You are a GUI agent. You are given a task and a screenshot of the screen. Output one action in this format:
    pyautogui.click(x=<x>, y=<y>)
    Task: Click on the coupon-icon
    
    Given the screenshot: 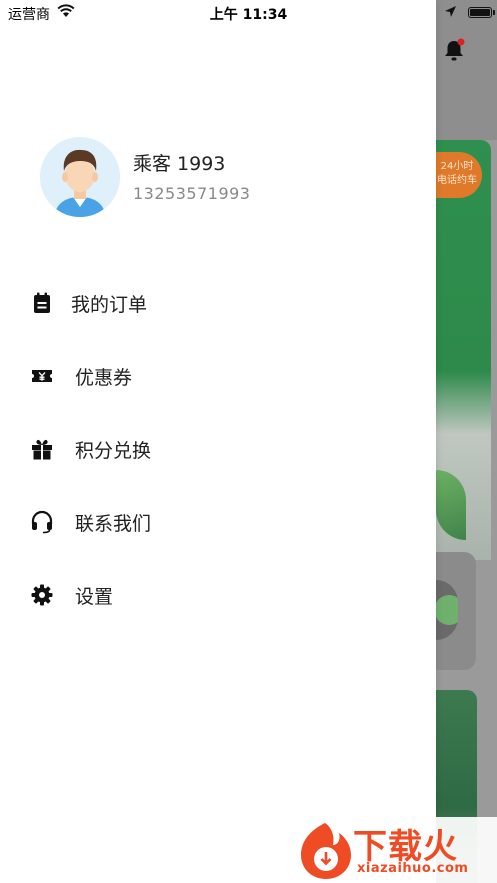 What is the action you would take?
    pyautogui.click(x=42, y=376)
    